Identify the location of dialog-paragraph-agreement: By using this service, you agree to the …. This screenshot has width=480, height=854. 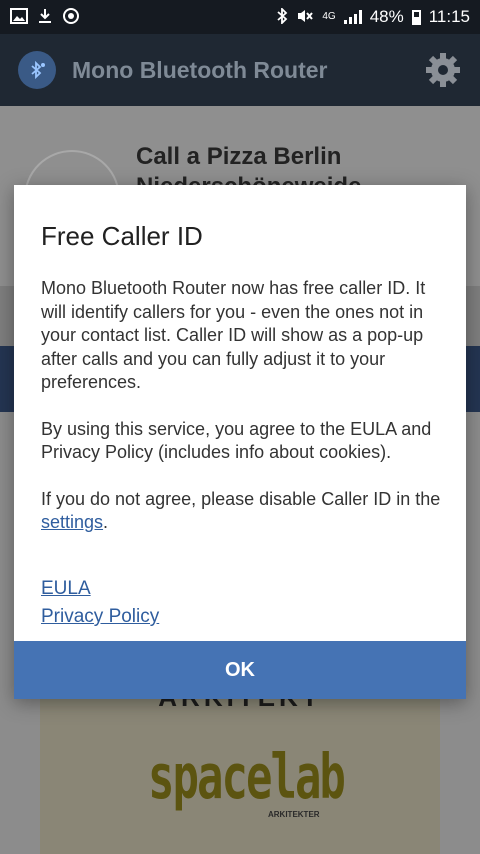
(236, 440).